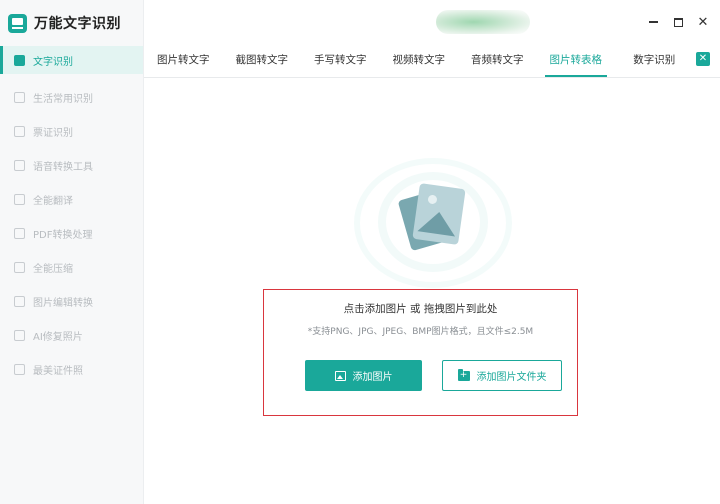 Image resolution: width=720 pixels, height=504 pixels. I want to click on life-scan-icon, so click(19, 97).